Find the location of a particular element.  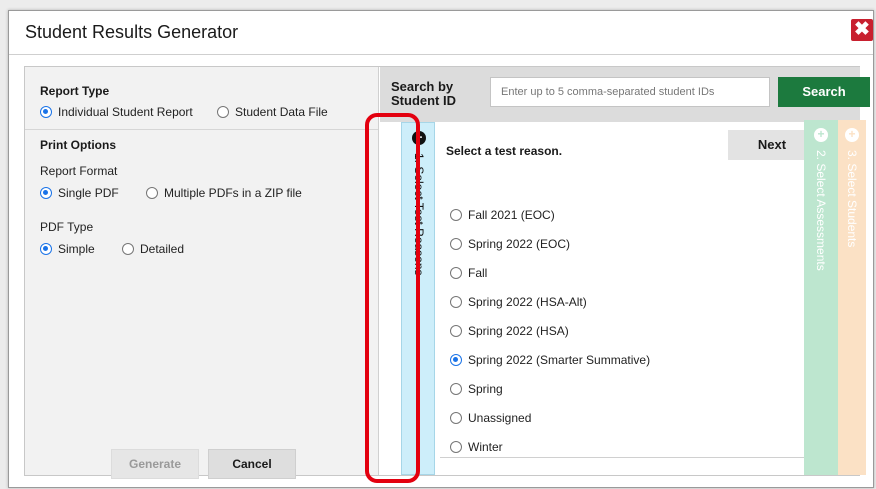

next-button: Next is located at coordinates (772, 145).